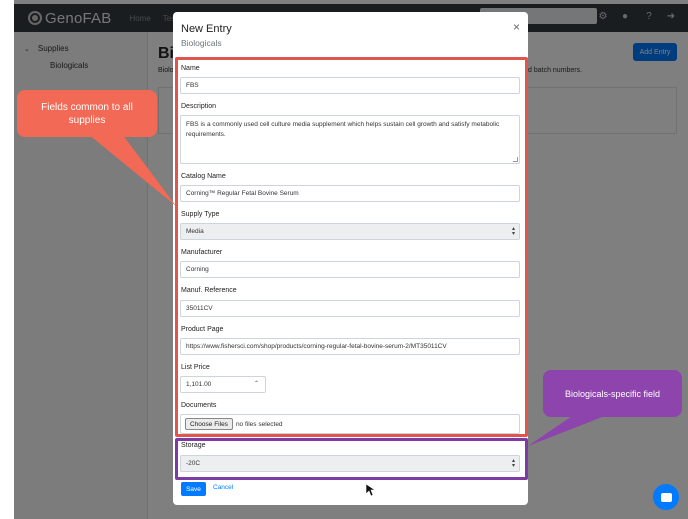 This screenshot has height=519, width=688. Describe the element at coordinates (206, 29) in the screenshot. I see `modal-title: New Entry` at that location.